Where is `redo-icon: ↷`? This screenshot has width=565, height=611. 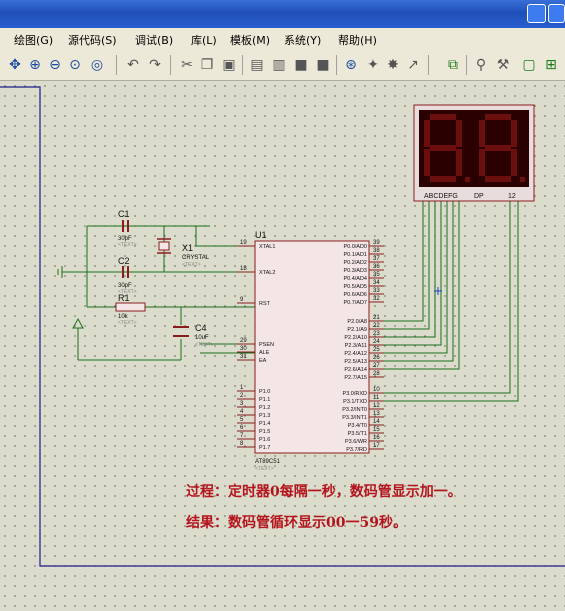
redo-icon: ↷ is located at coordinates (155, 65).